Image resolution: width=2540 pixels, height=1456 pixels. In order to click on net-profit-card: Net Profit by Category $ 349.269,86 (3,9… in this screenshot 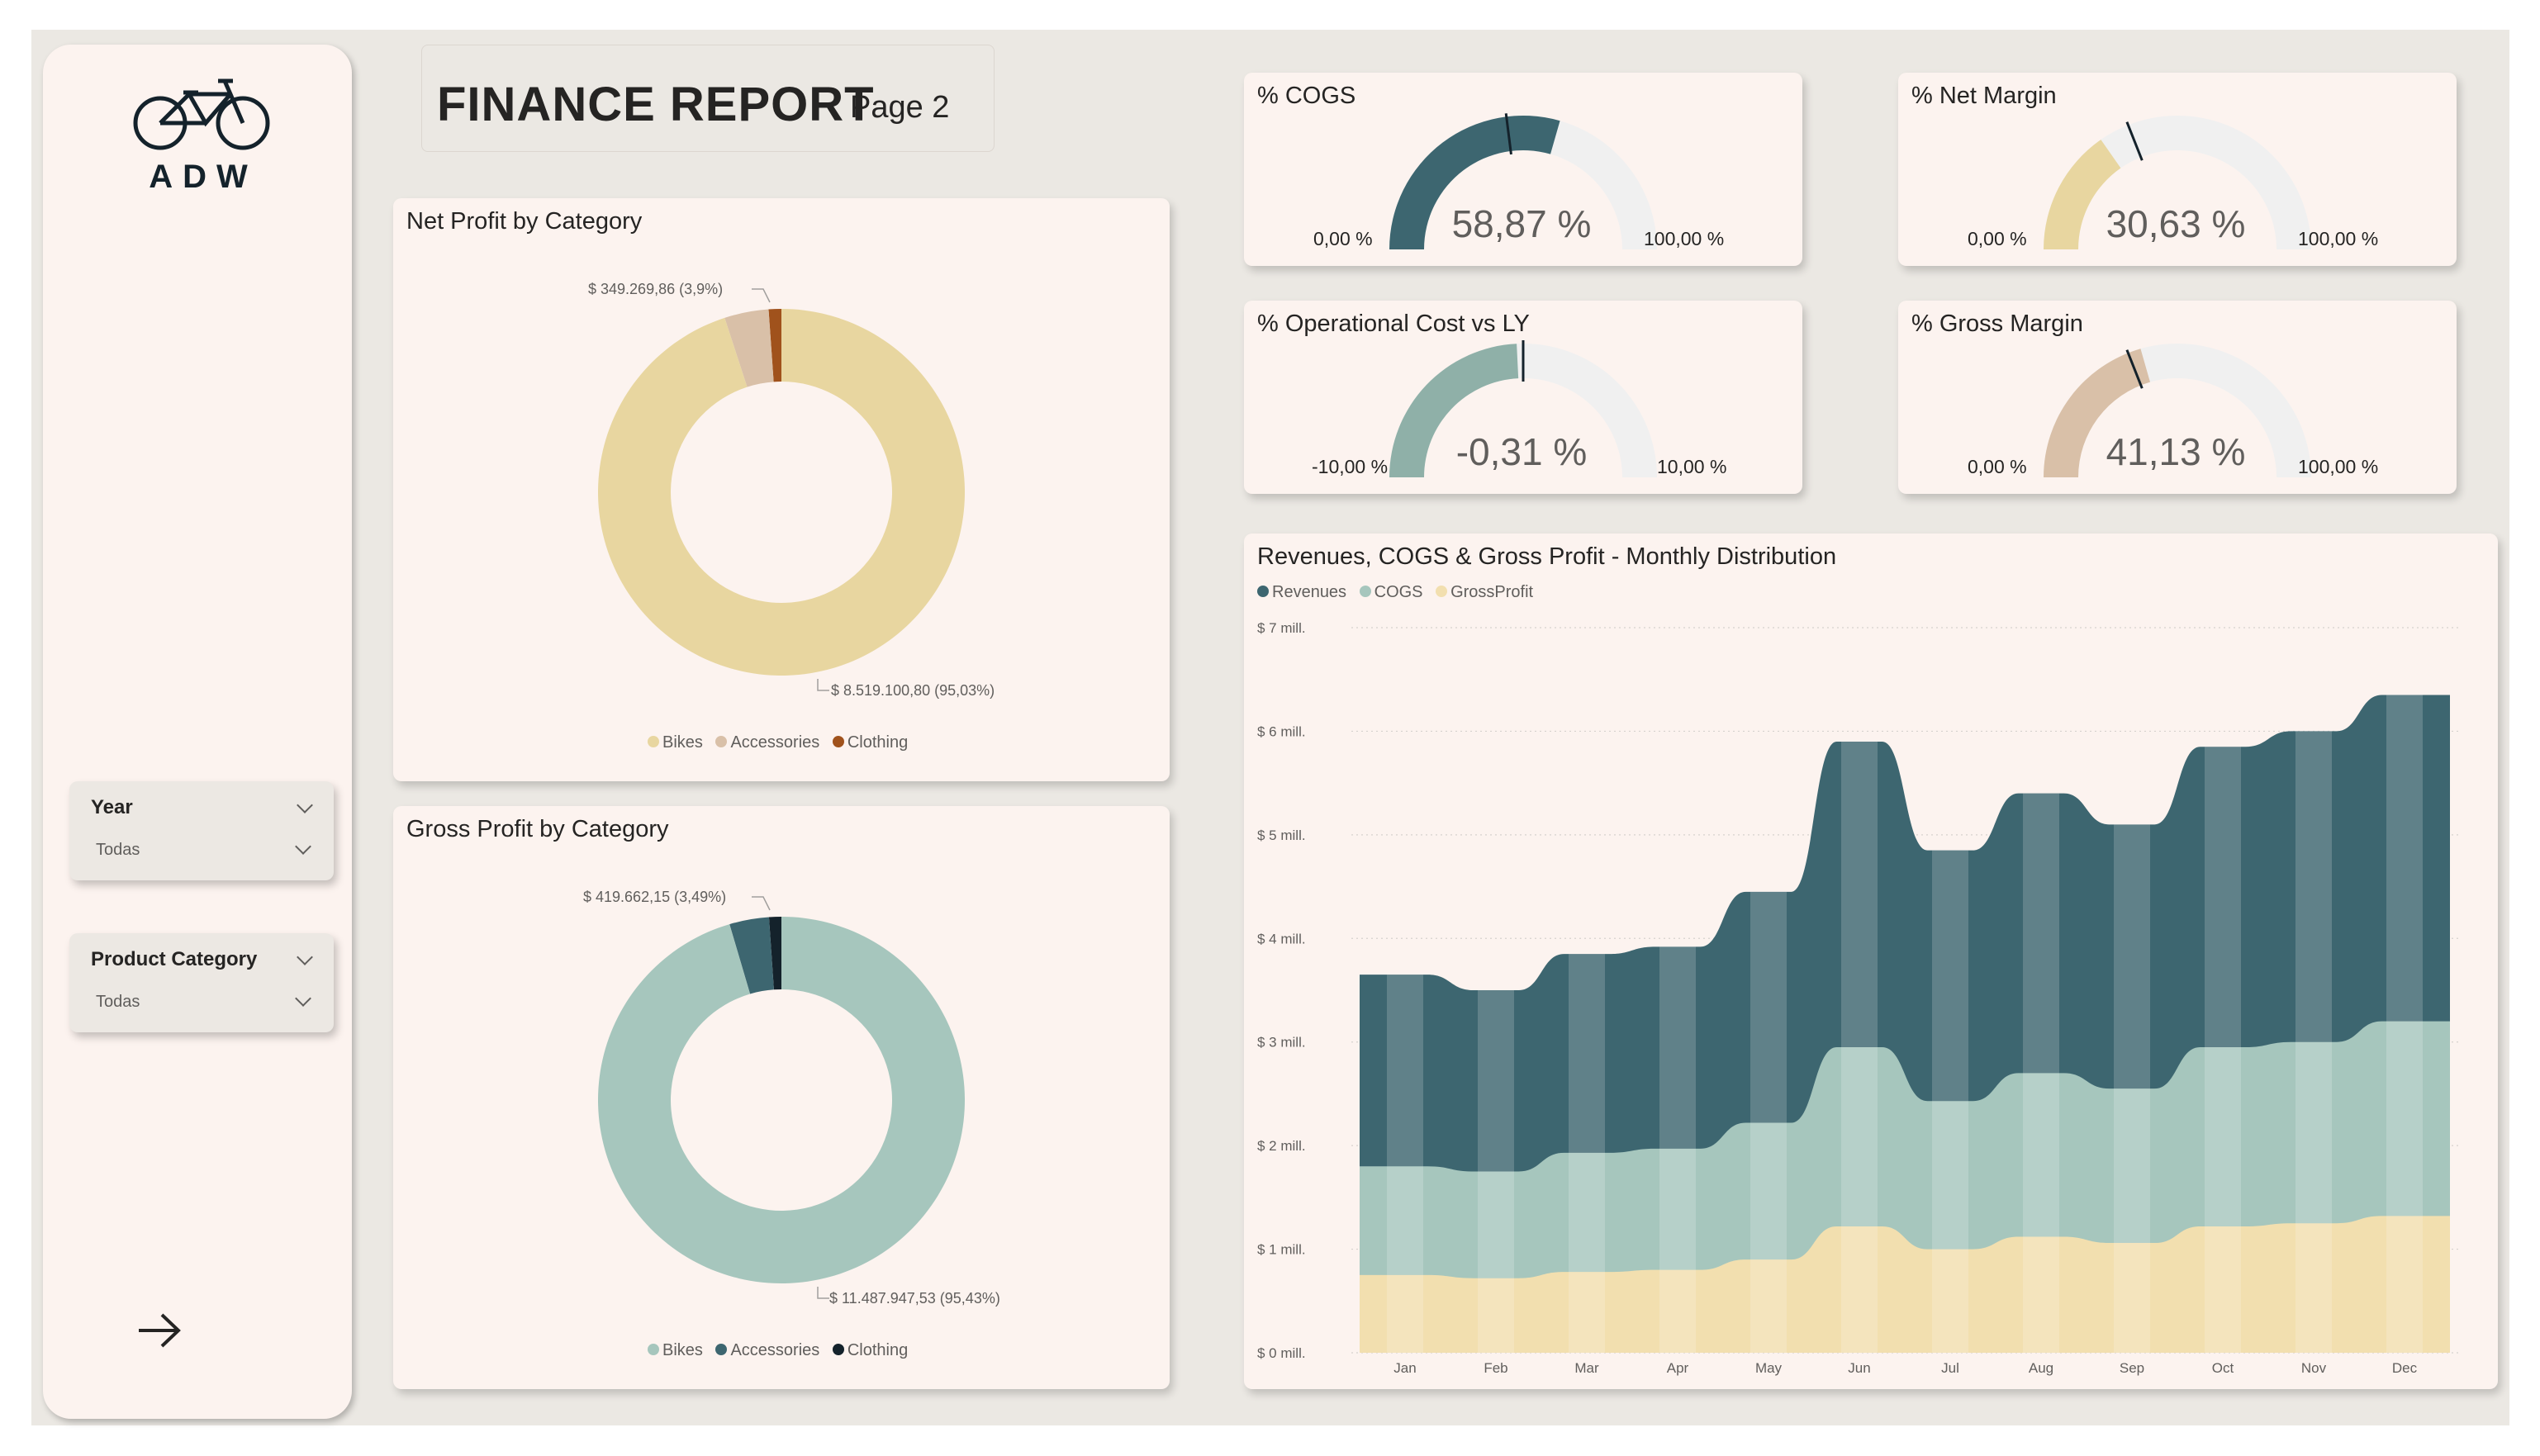, I will do `click(782, 489)`.